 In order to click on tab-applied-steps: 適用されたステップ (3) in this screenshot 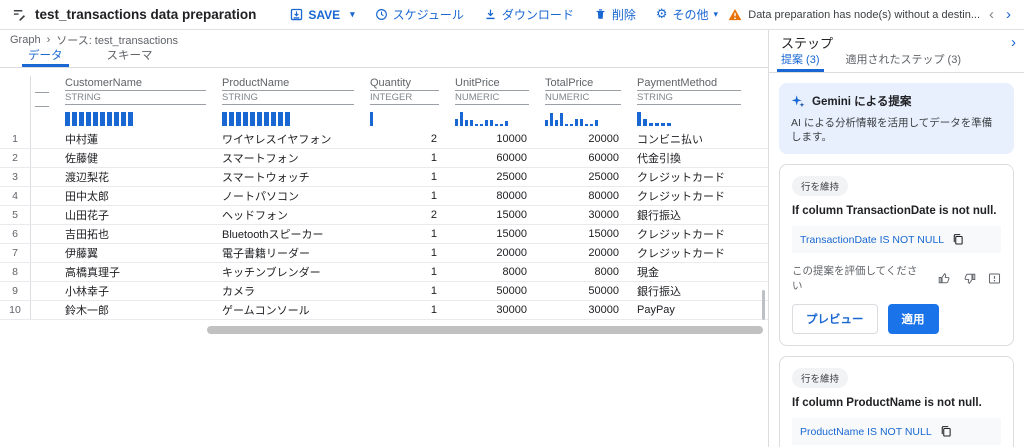, I will do `click(904, 61)`.